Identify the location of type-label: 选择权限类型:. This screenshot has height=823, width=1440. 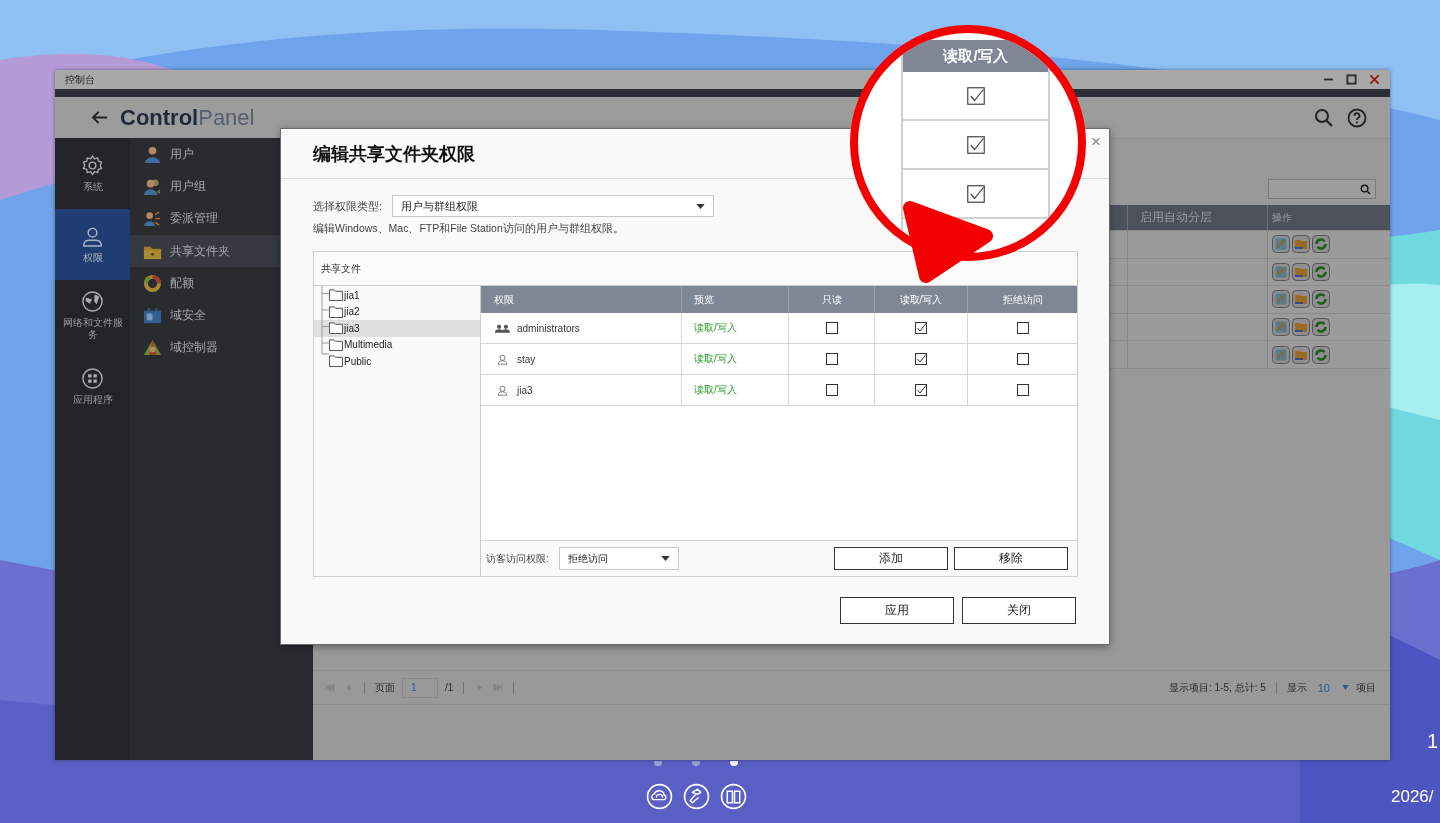
(348, 206).